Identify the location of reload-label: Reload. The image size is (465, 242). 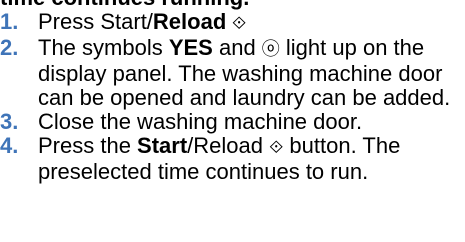
(189, 21).